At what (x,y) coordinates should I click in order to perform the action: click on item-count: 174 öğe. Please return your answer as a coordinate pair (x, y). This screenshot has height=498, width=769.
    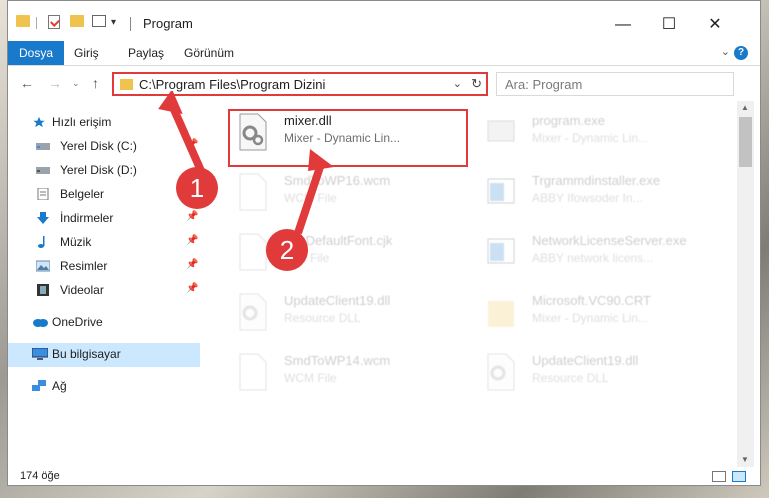
    Looking at the image, I should click on (40, 476).